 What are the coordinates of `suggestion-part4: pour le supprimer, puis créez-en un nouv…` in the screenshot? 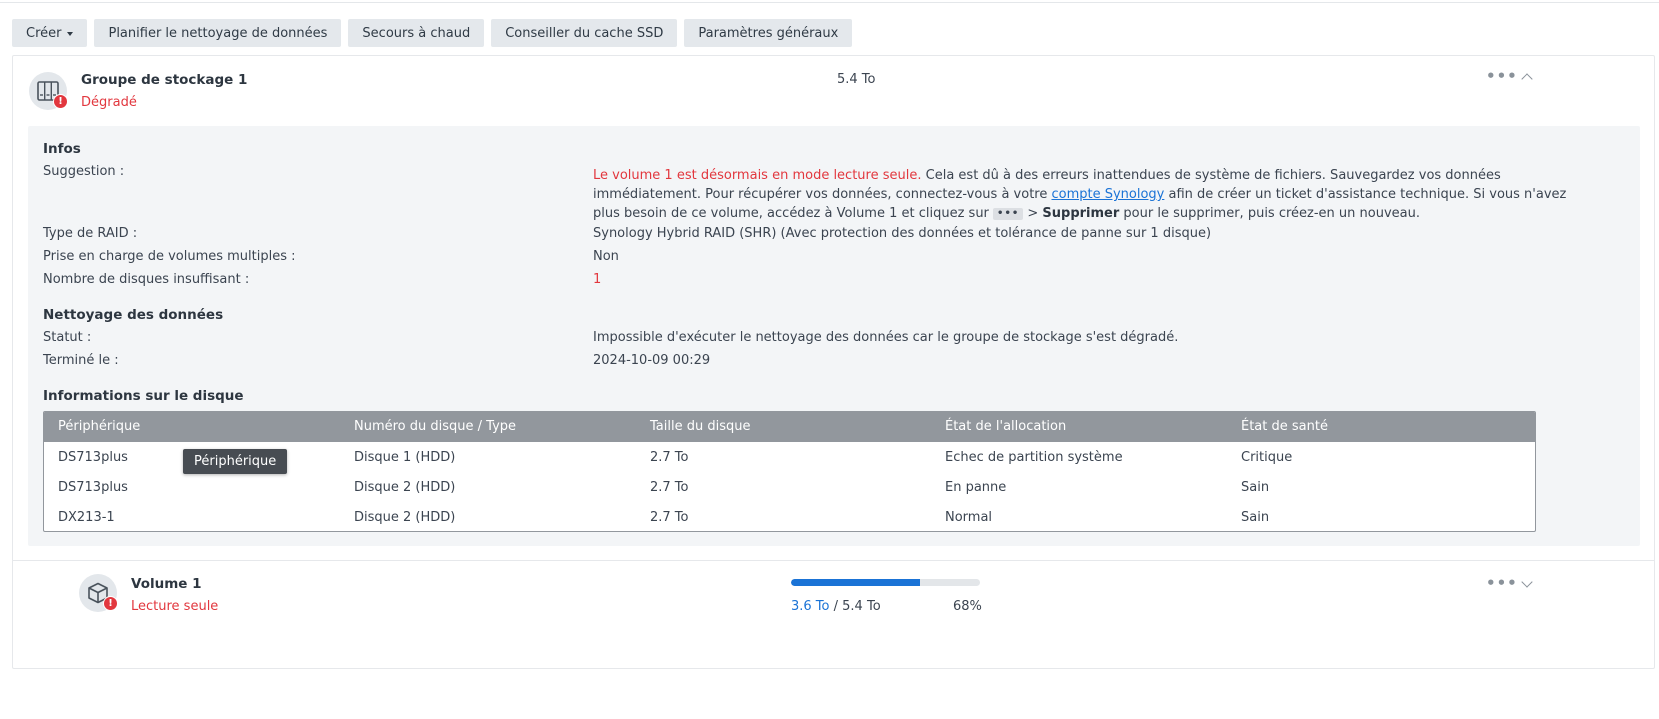 It's located at (1269, 213).